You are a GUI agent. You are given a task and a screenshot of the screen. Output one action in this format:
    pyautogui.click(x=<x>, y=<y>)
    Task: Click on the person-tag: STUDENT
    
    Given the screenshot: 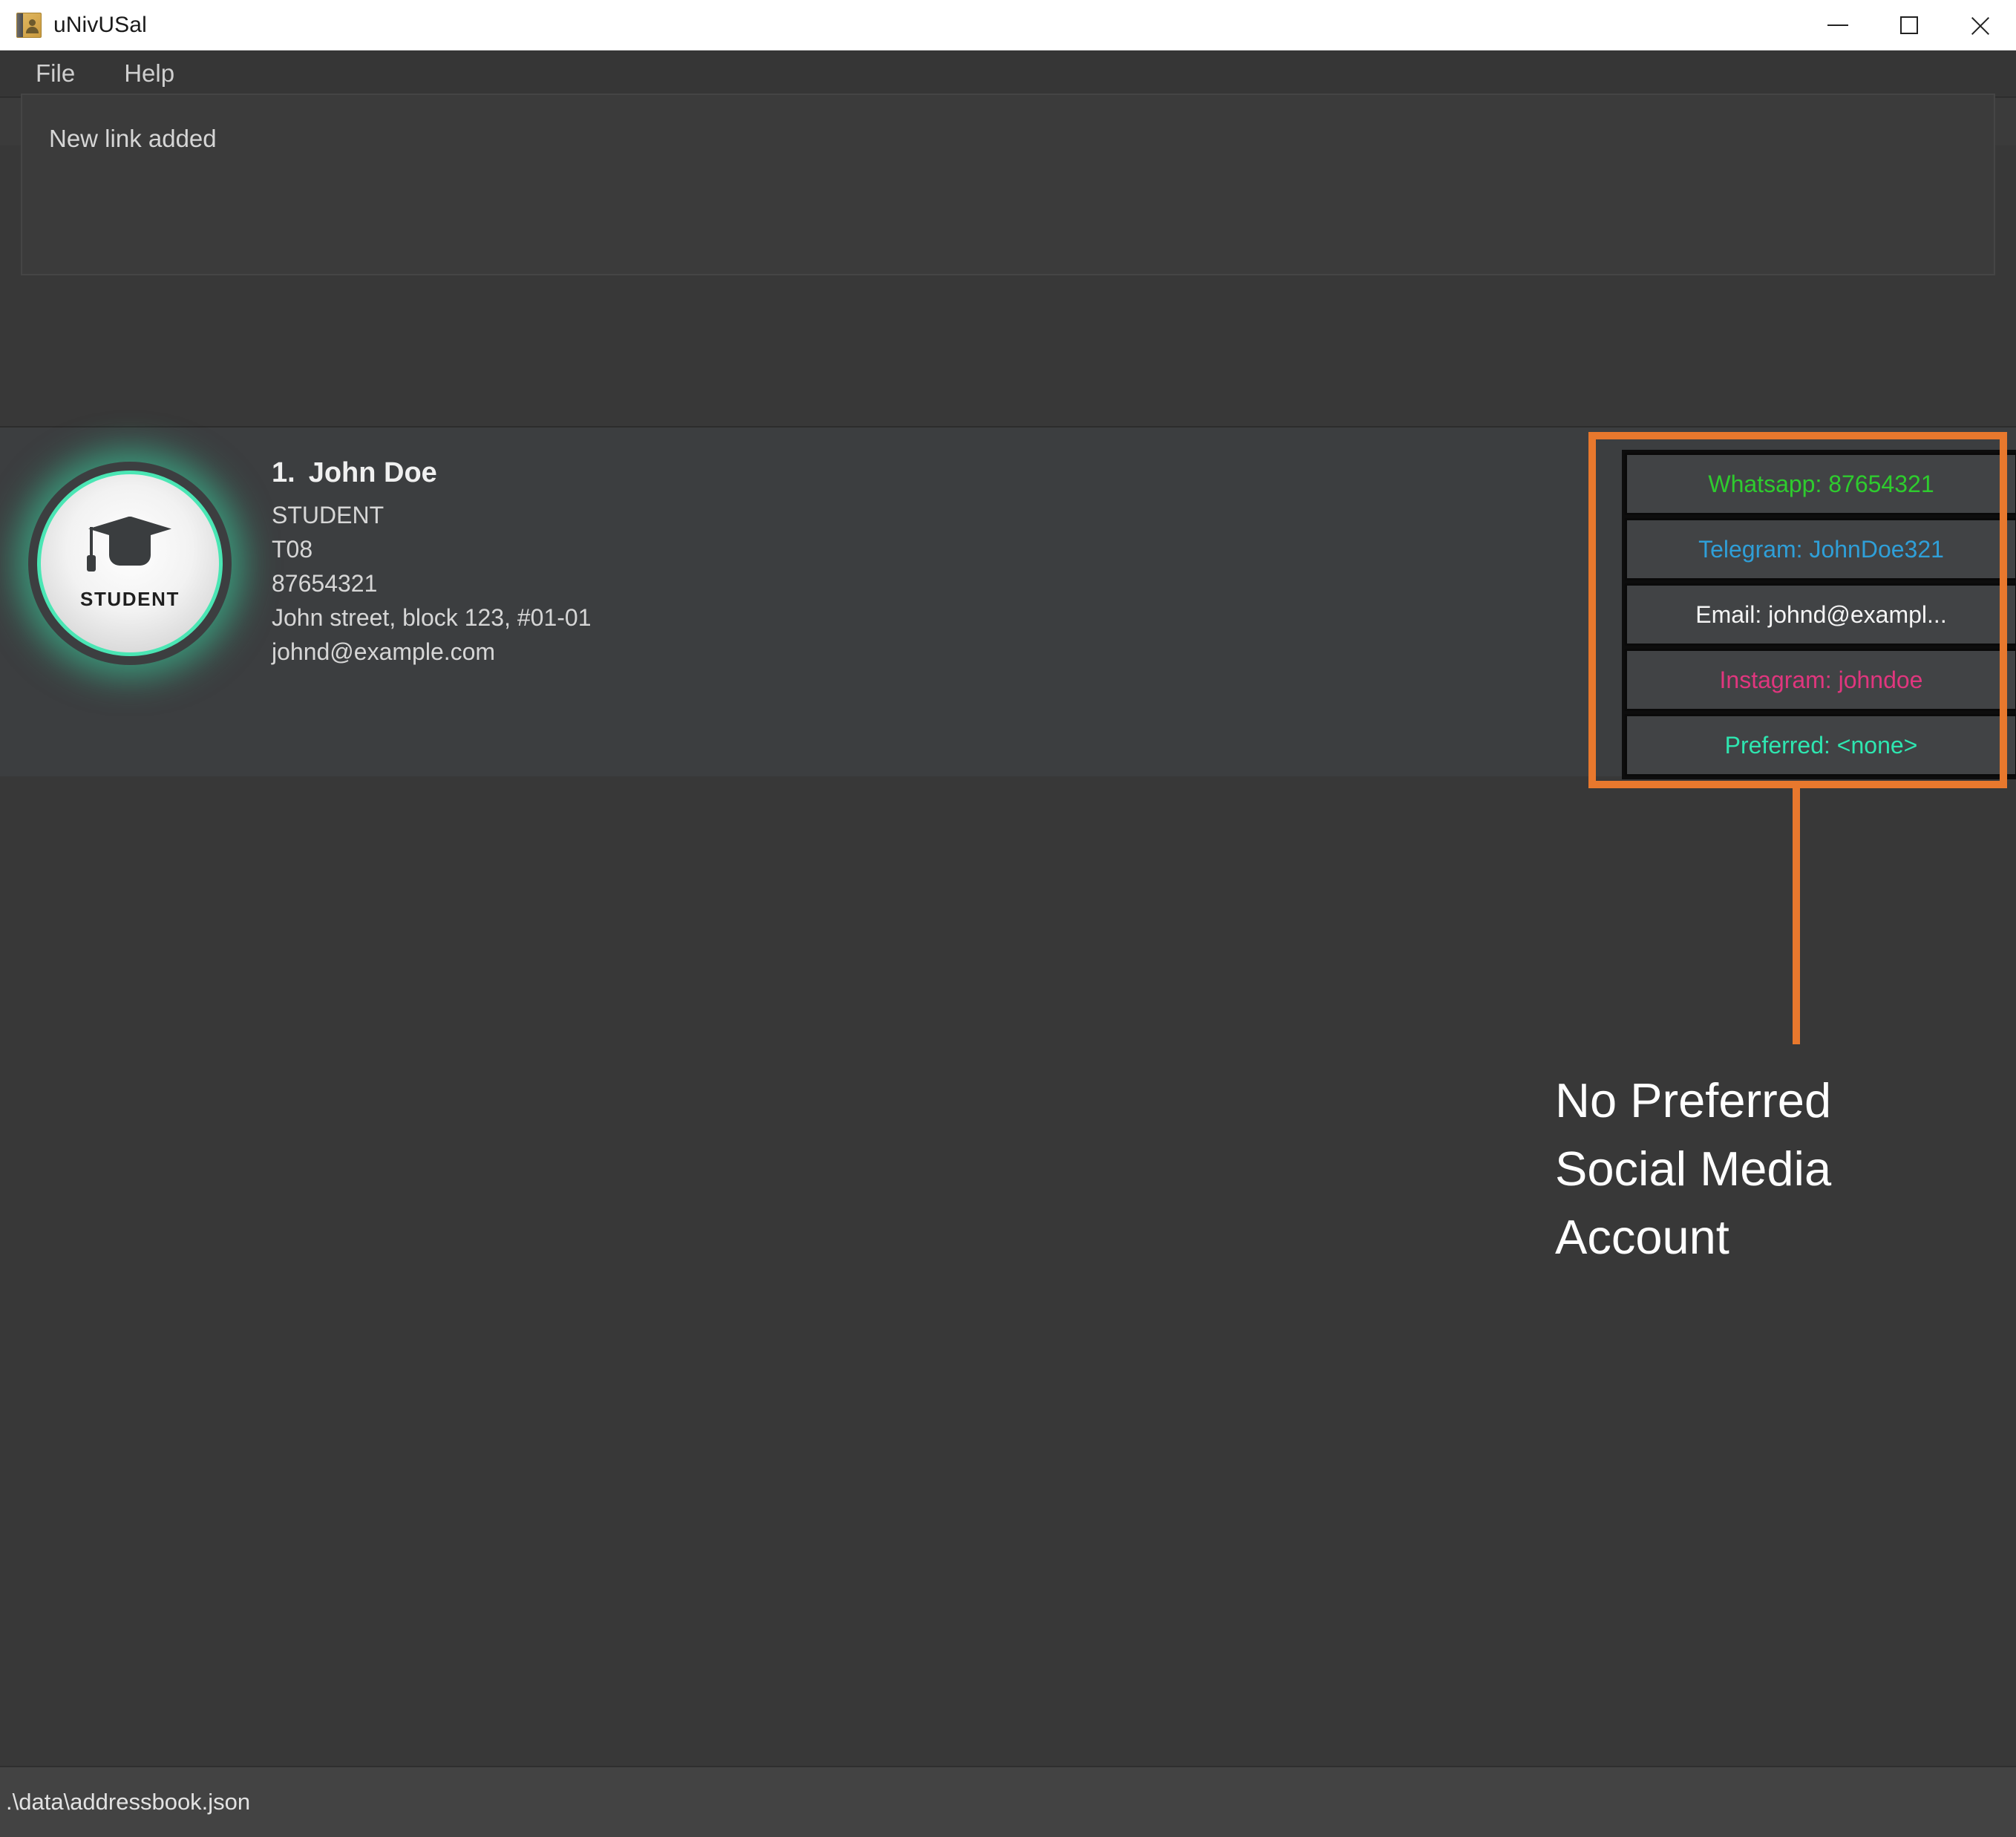 What is the action you would take?
    pyautogui.click(x=328, y=515)
    